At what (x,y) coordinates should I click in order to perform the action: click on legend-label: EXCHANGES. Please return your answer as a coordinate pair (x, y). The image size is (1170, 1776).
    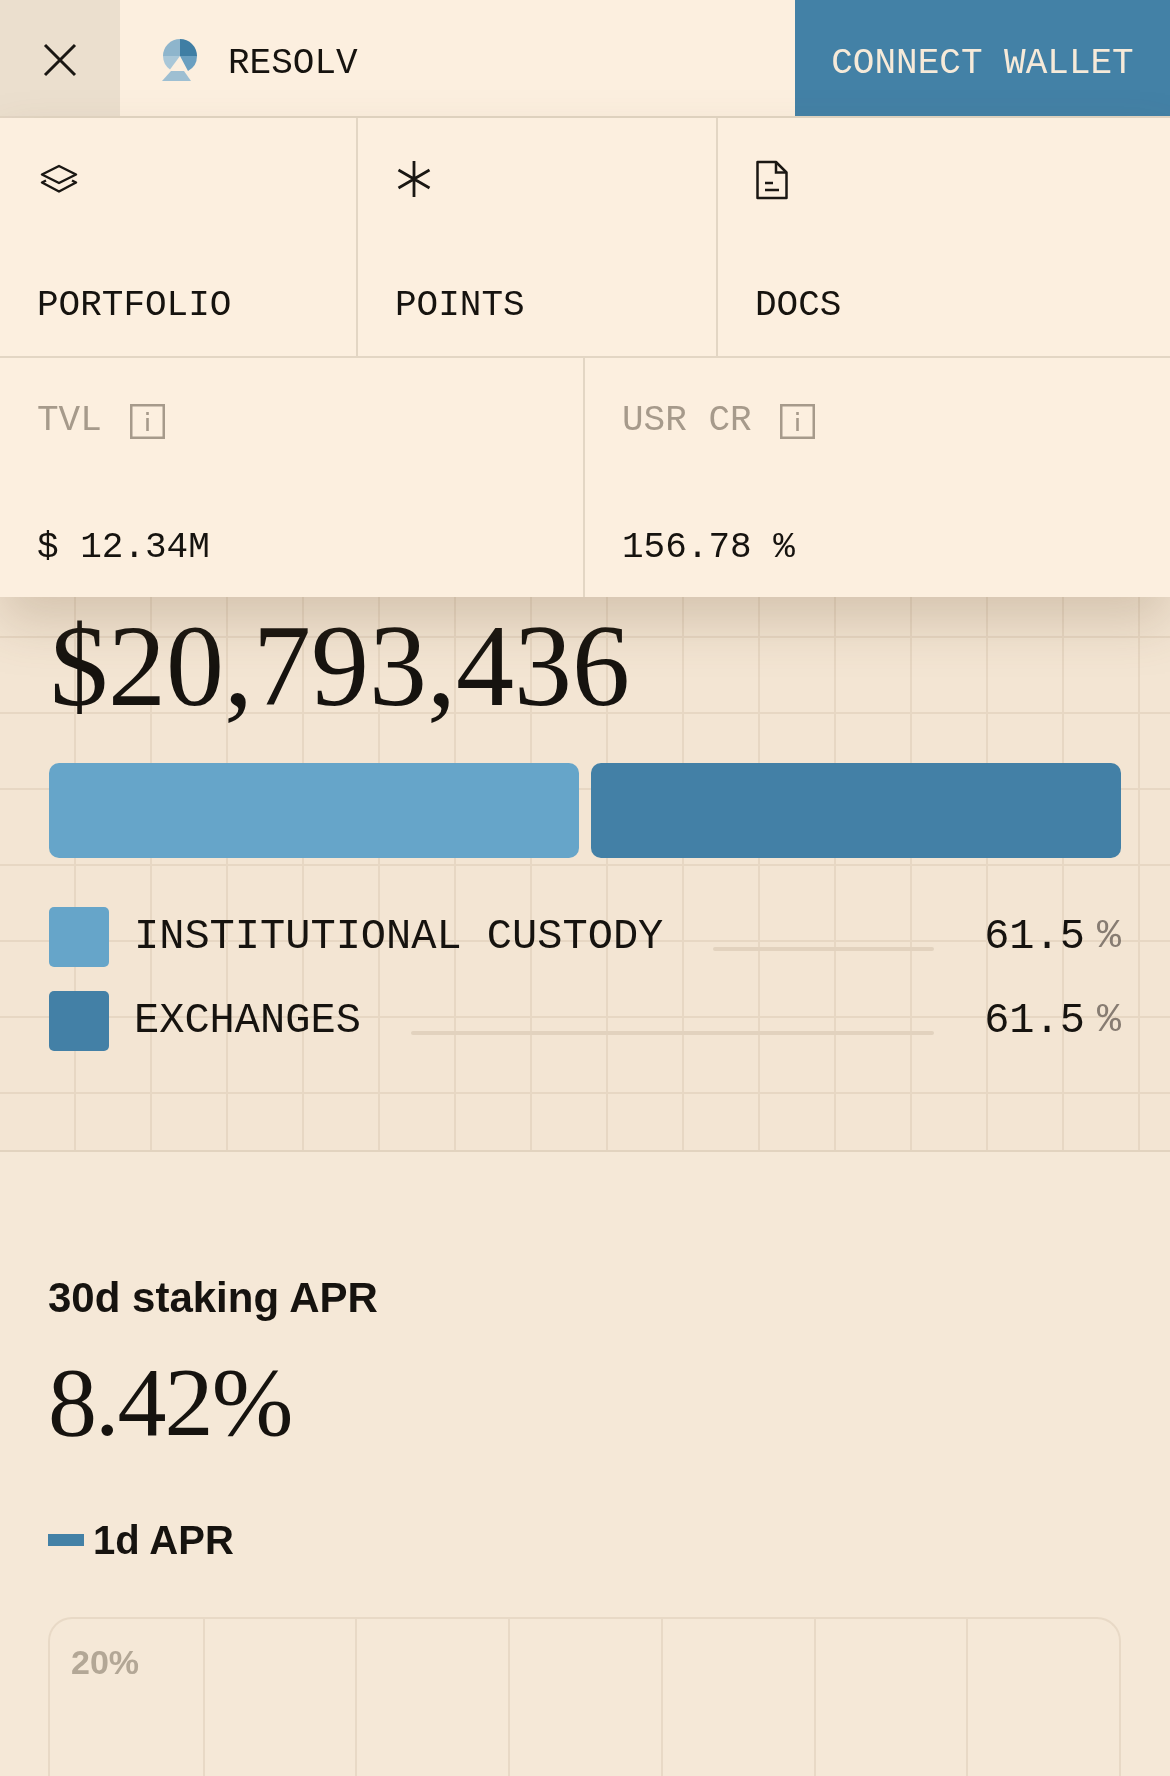
    Looking at the image, I should click on (247, 1020).